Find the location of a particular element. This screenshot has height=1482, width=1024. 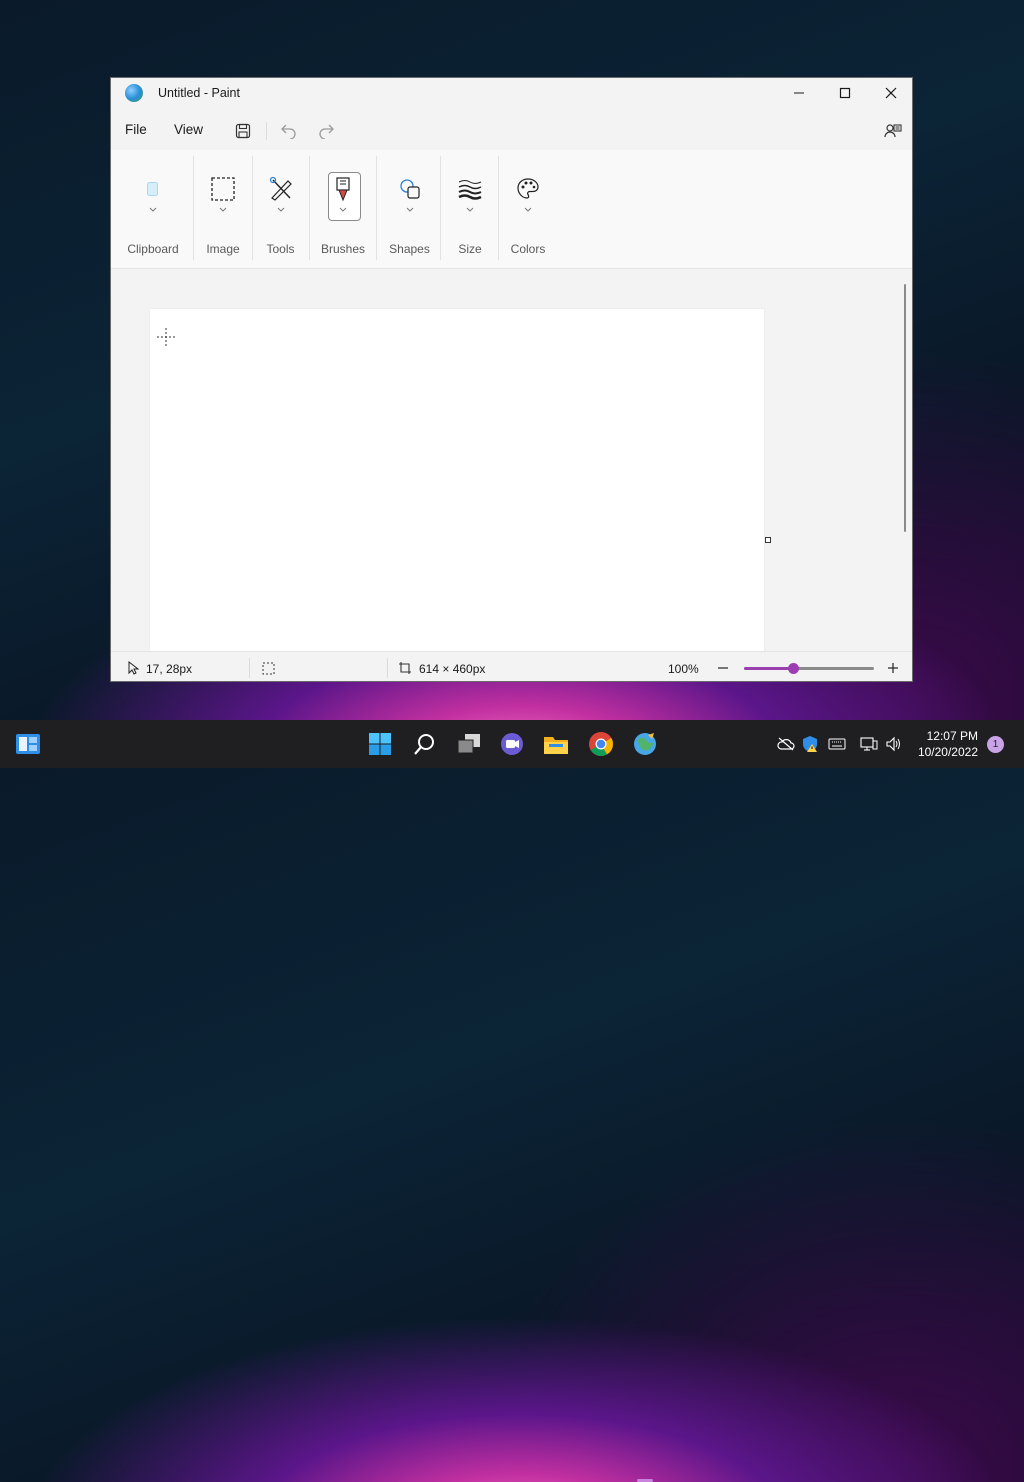

network-tray-button is located at coordinates (869, 744).